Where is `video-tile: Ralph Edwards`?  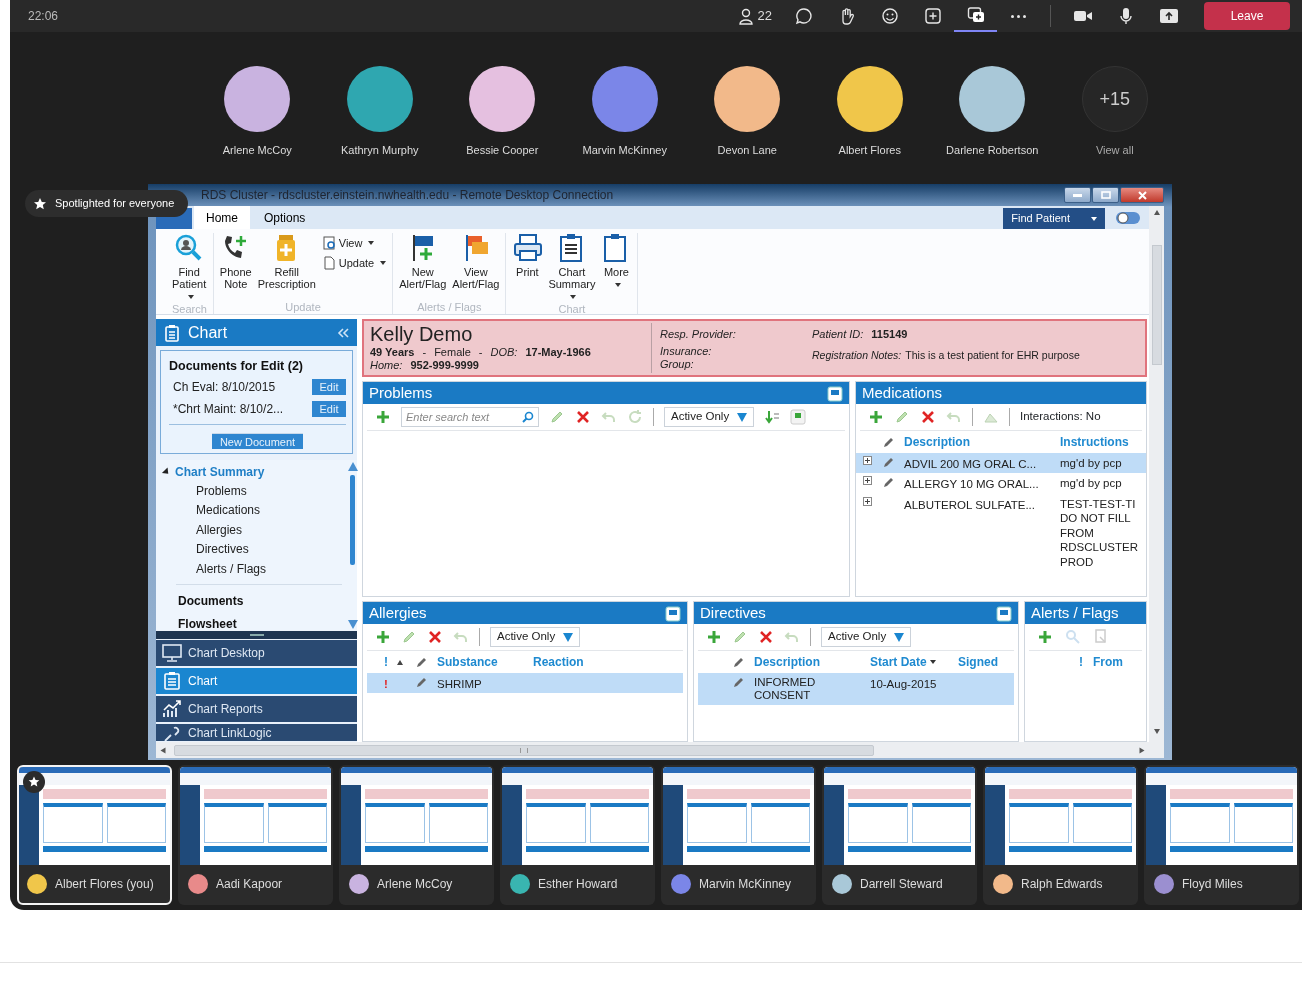 video-tile: Ralph Edwards is located at coordinates (1060, 835).